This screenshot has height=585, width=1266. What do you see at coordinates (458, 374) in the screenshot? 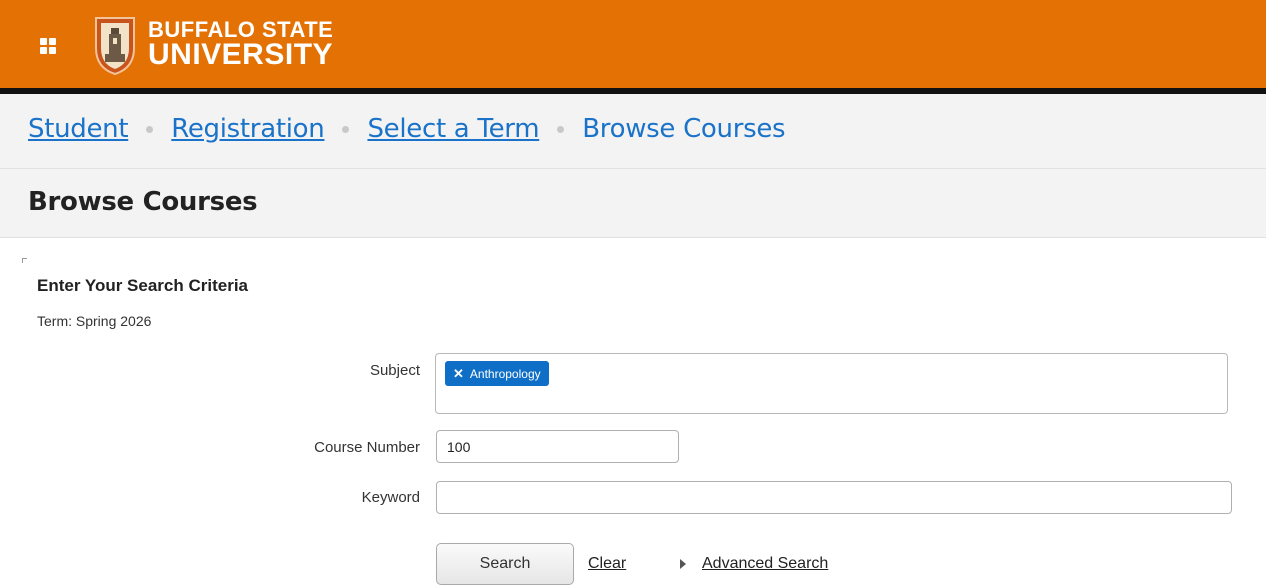
I see `remove-chip-icon: ✕` at bounding box center [458, 374].